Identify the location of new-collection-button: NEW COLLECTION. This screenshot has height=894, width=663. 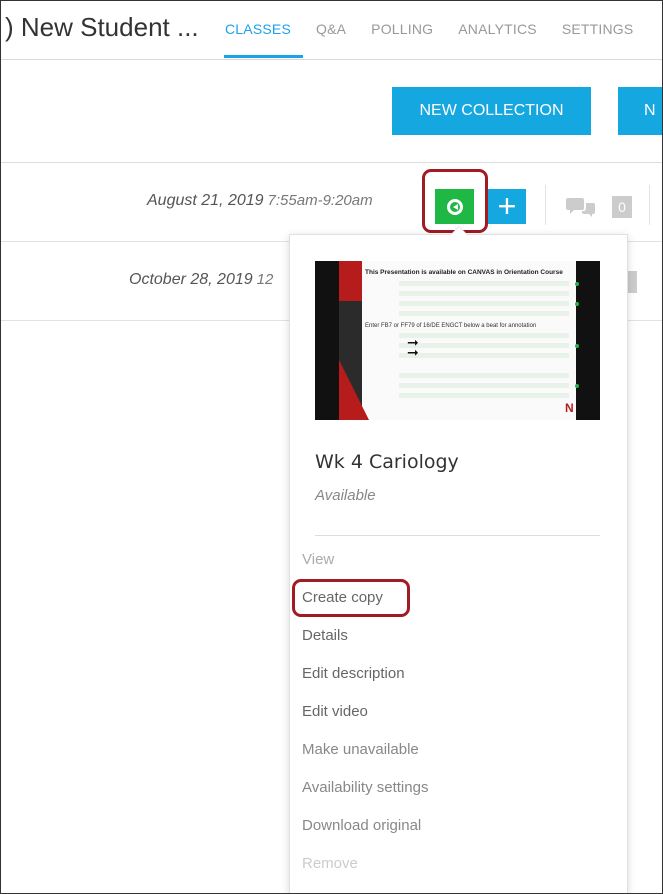
(491, 111).